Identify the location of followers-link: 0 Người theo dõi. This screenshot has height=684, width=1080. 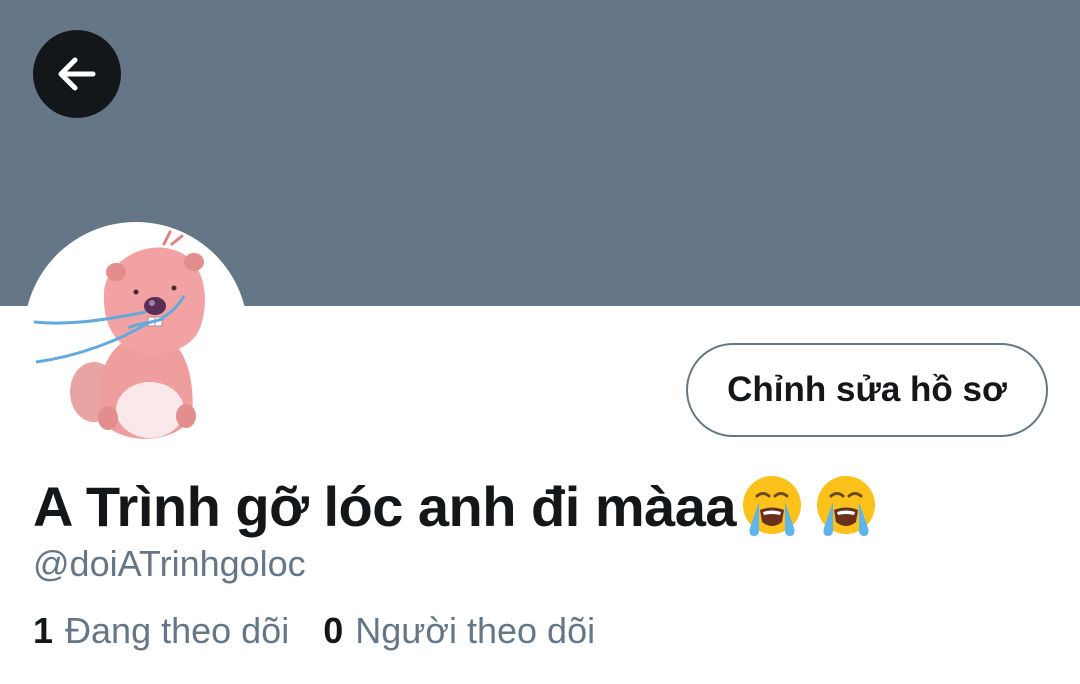
(459, 631).